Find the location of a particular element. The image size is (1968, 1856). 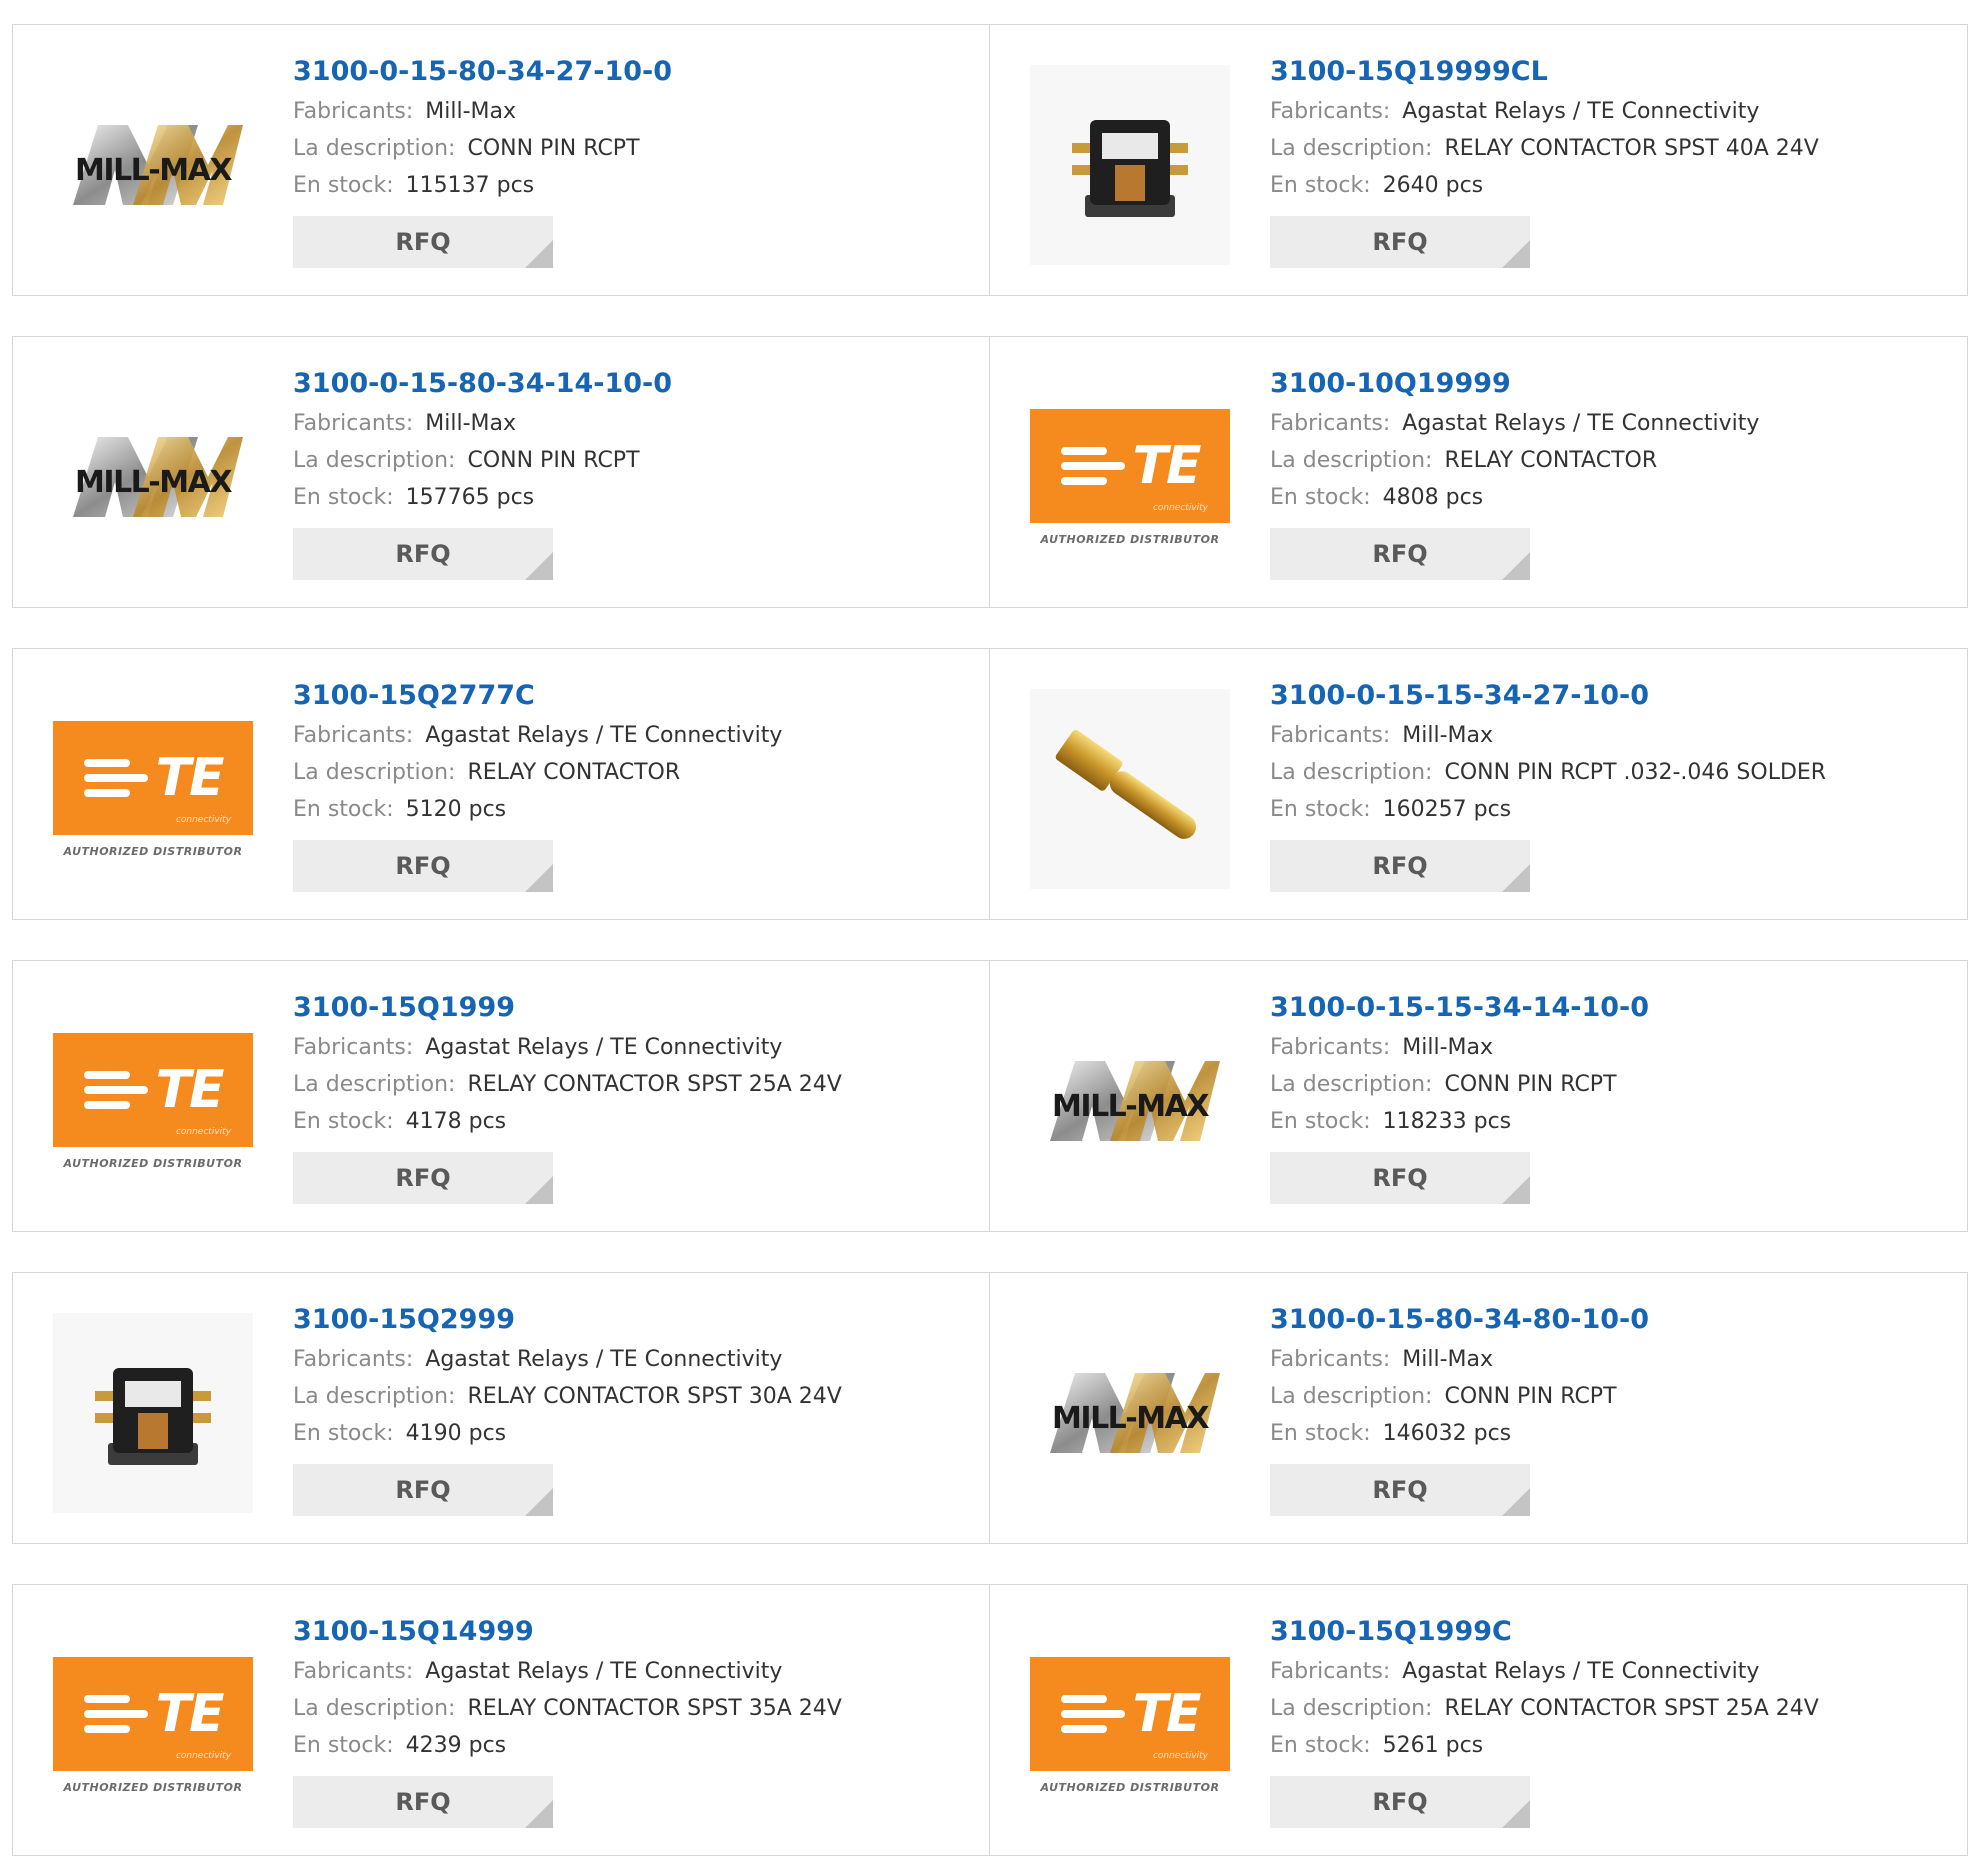

part-number-link: 3100-15Q1999C is located at coordinates (1608, 1632).